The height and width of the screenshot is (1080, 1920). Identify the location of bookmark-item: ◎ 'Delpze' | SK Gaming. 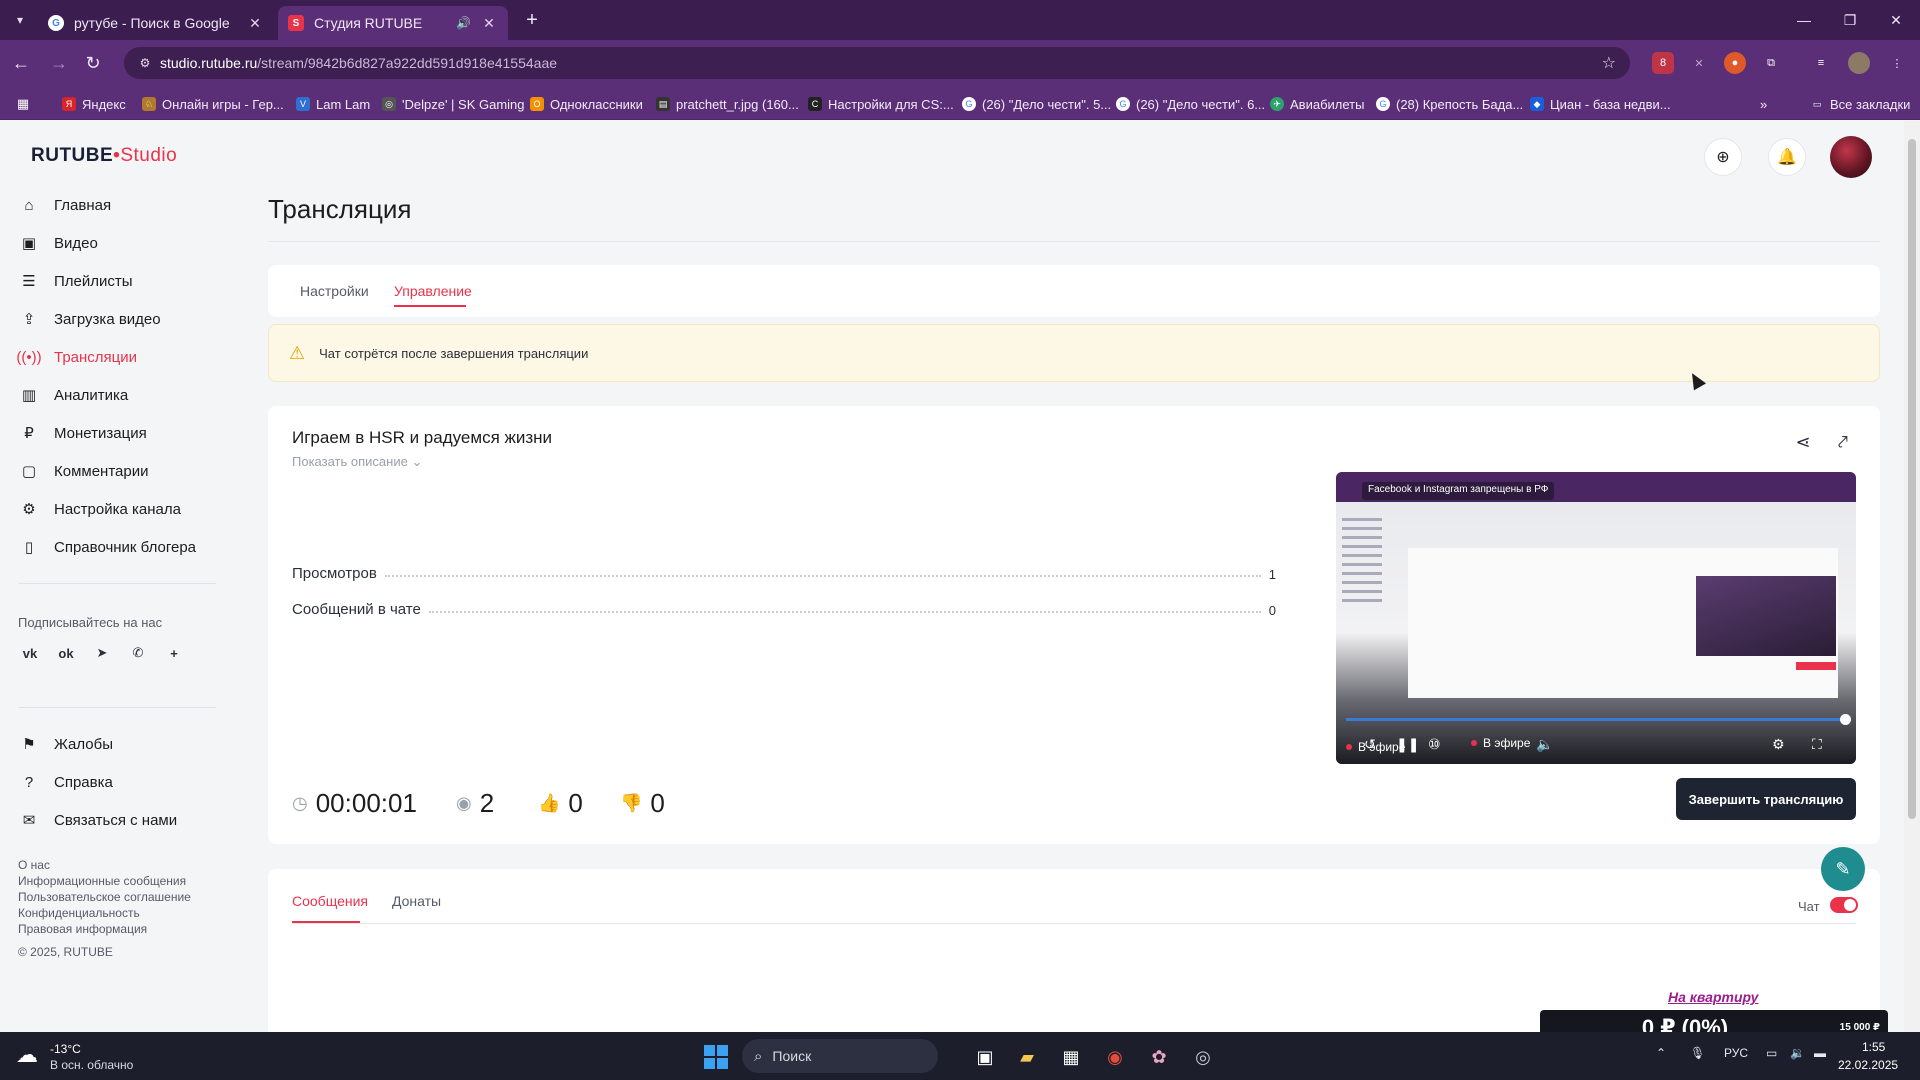
(453, 104).